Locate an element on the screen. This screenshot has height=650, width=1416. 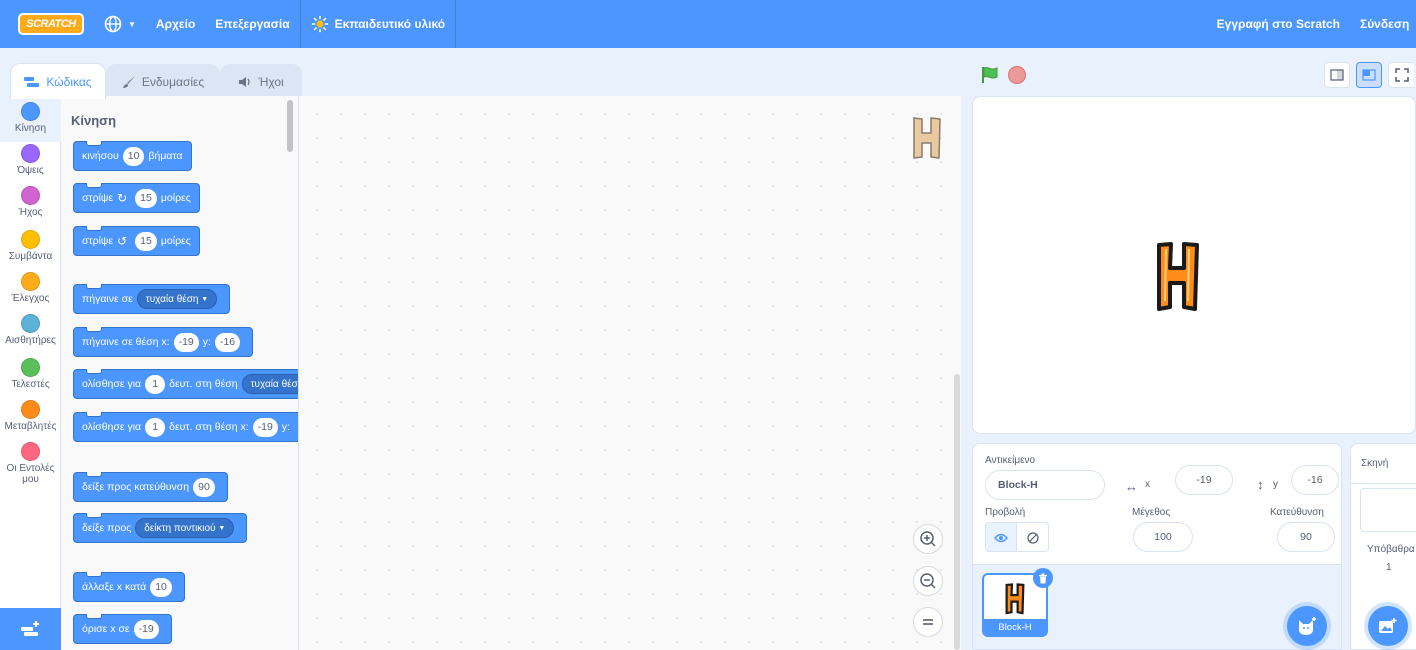
block-set-x: όρισε x σε -19 is located at coordinates (122, 629).